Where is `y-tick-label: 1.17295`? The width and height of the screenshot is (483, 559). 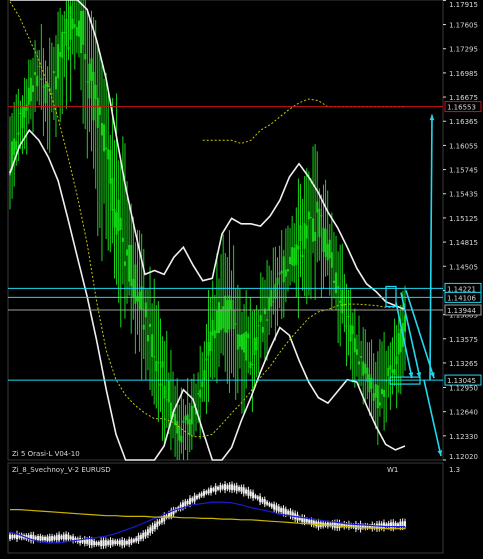 y-tick-label: 1.17295 is located at coordinates (463, 50).